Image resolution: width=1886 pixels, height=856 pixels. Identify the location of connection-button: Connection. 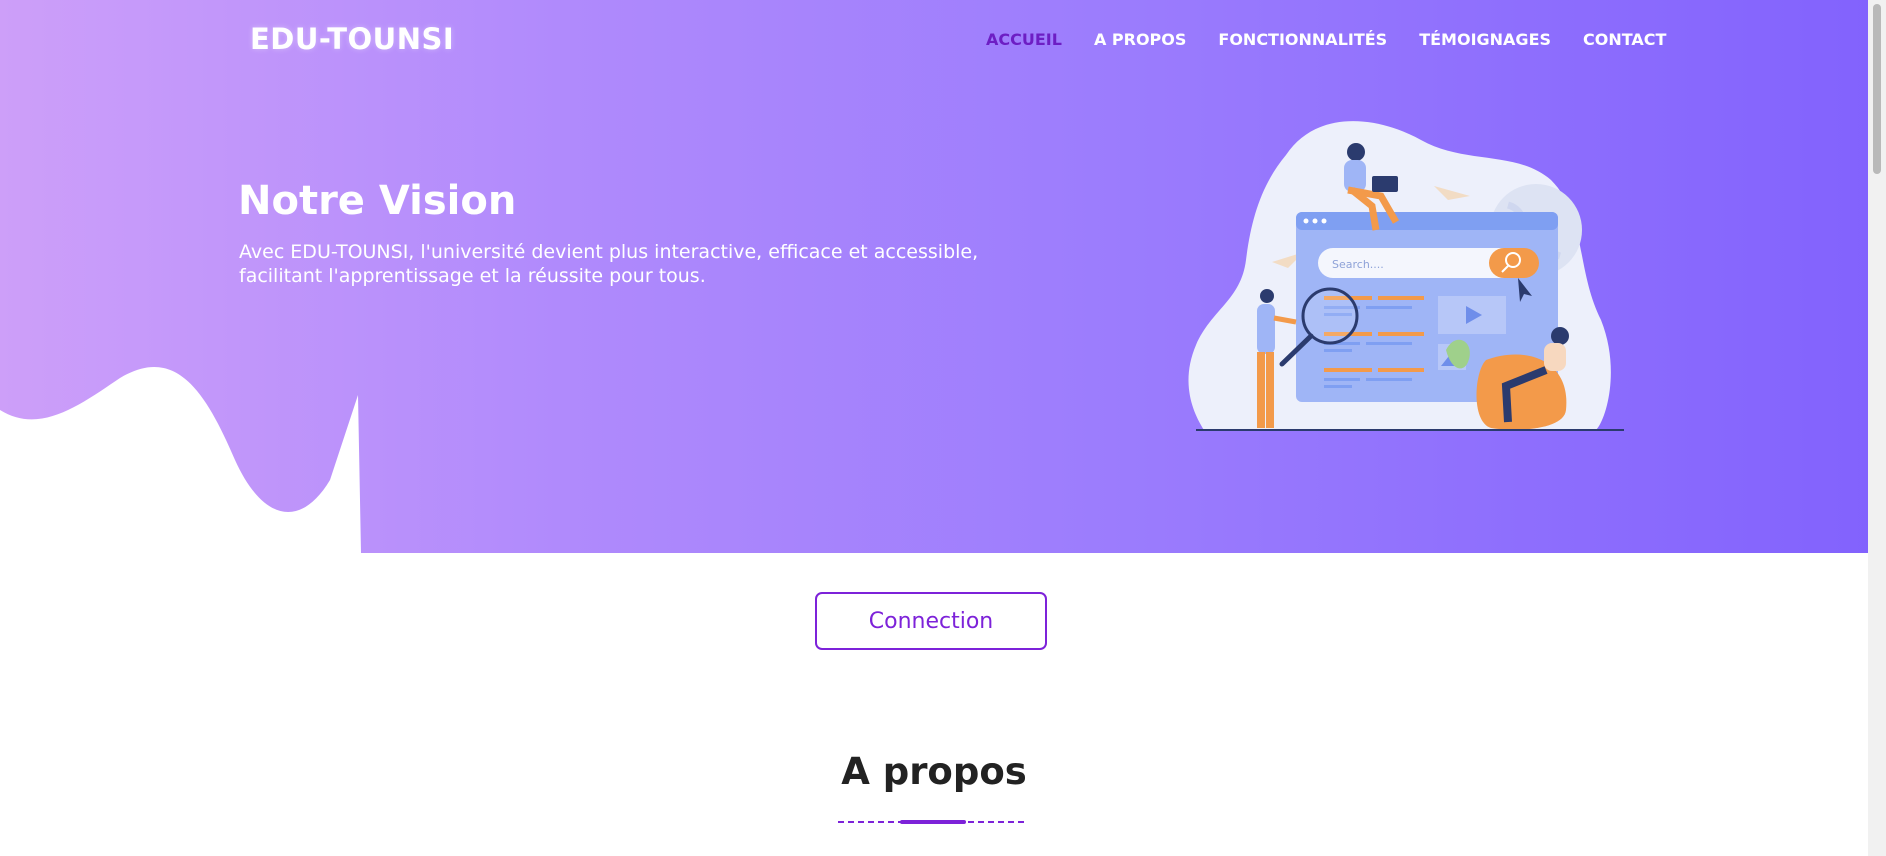
(931, 621).